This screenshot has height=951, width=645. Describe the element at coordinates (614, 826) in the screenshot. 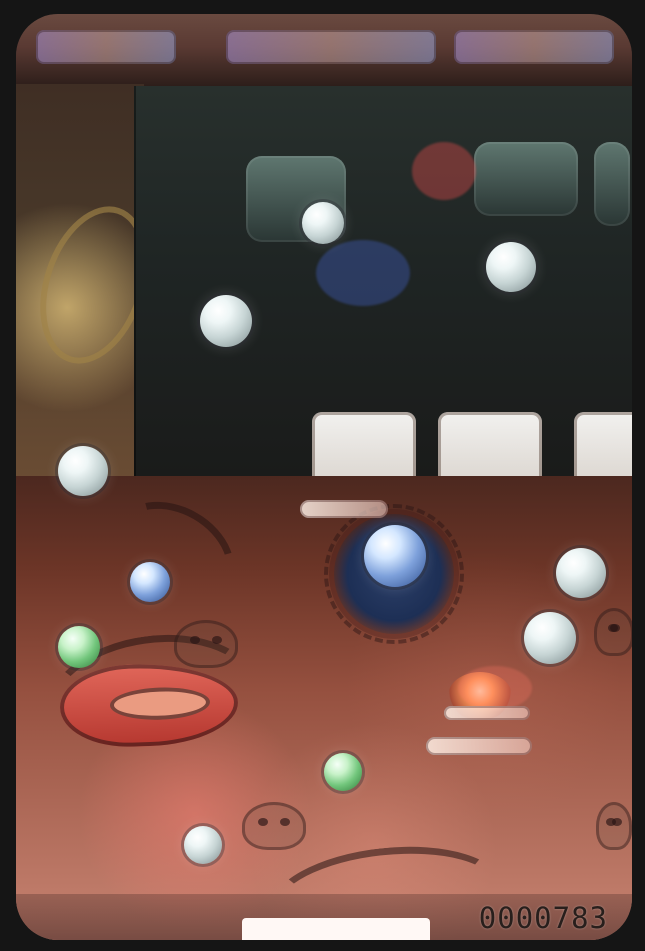

I see `dog-face-right-bottom` at that location.